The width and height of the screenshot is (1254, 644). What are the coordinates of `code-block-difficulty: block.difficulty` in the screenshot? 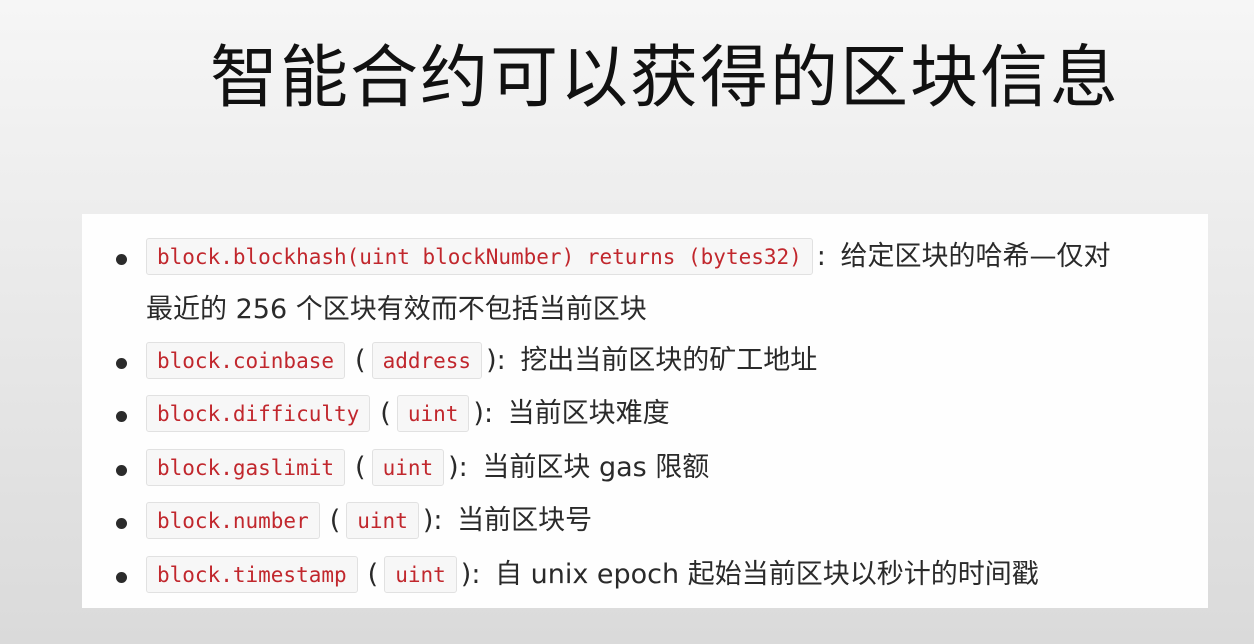 It's located at (258, 413).